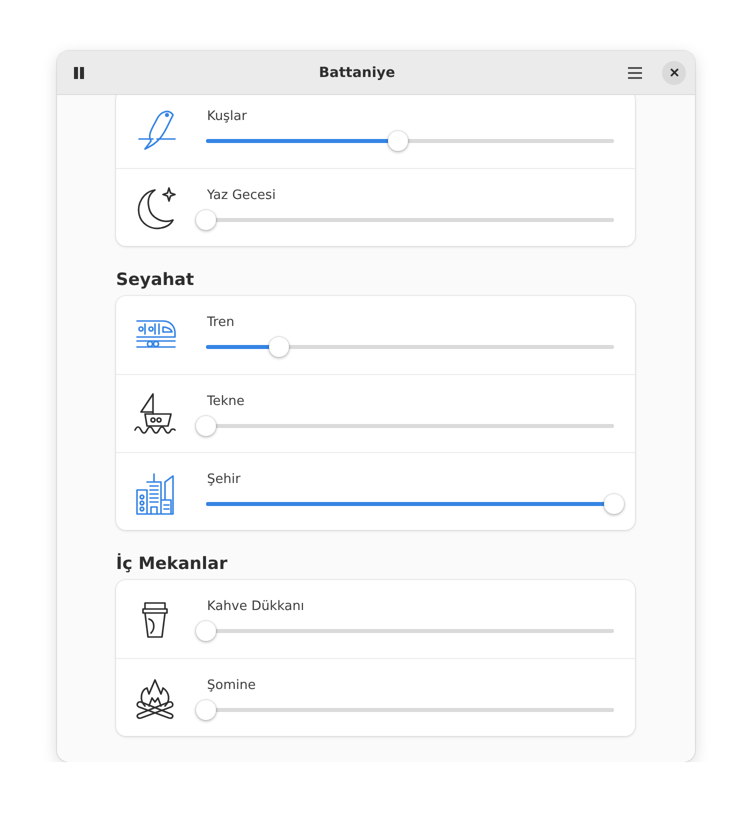  Describe the element at coordinates (220, 323) in the screenshot. I see `sound-label: Tren` at that location.